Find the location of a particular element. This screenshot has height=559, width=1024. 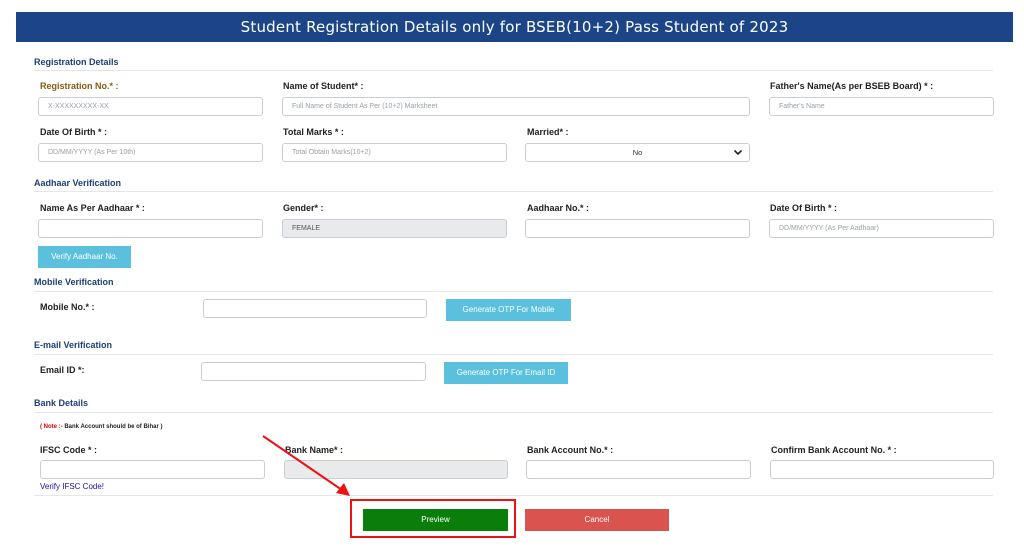

aadhaar-no-label: Aadhaar No.* : is located at coordinates (558, 208).